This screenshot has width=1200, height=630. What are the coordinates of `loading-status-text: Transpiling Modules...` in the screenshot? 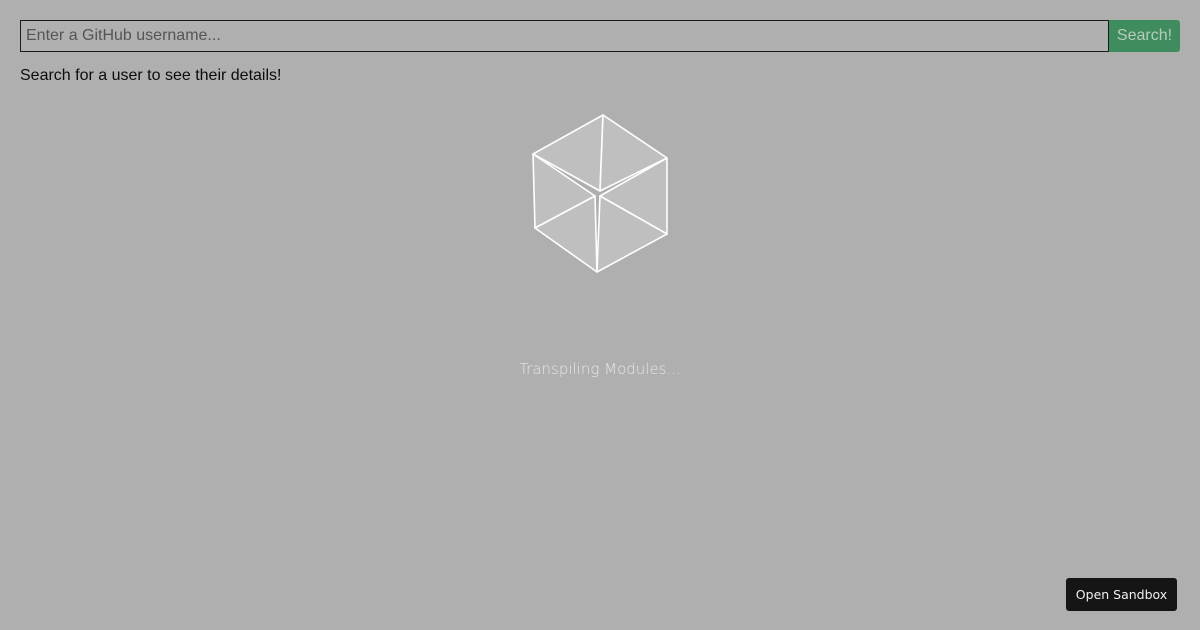 It's located at (600, 369).